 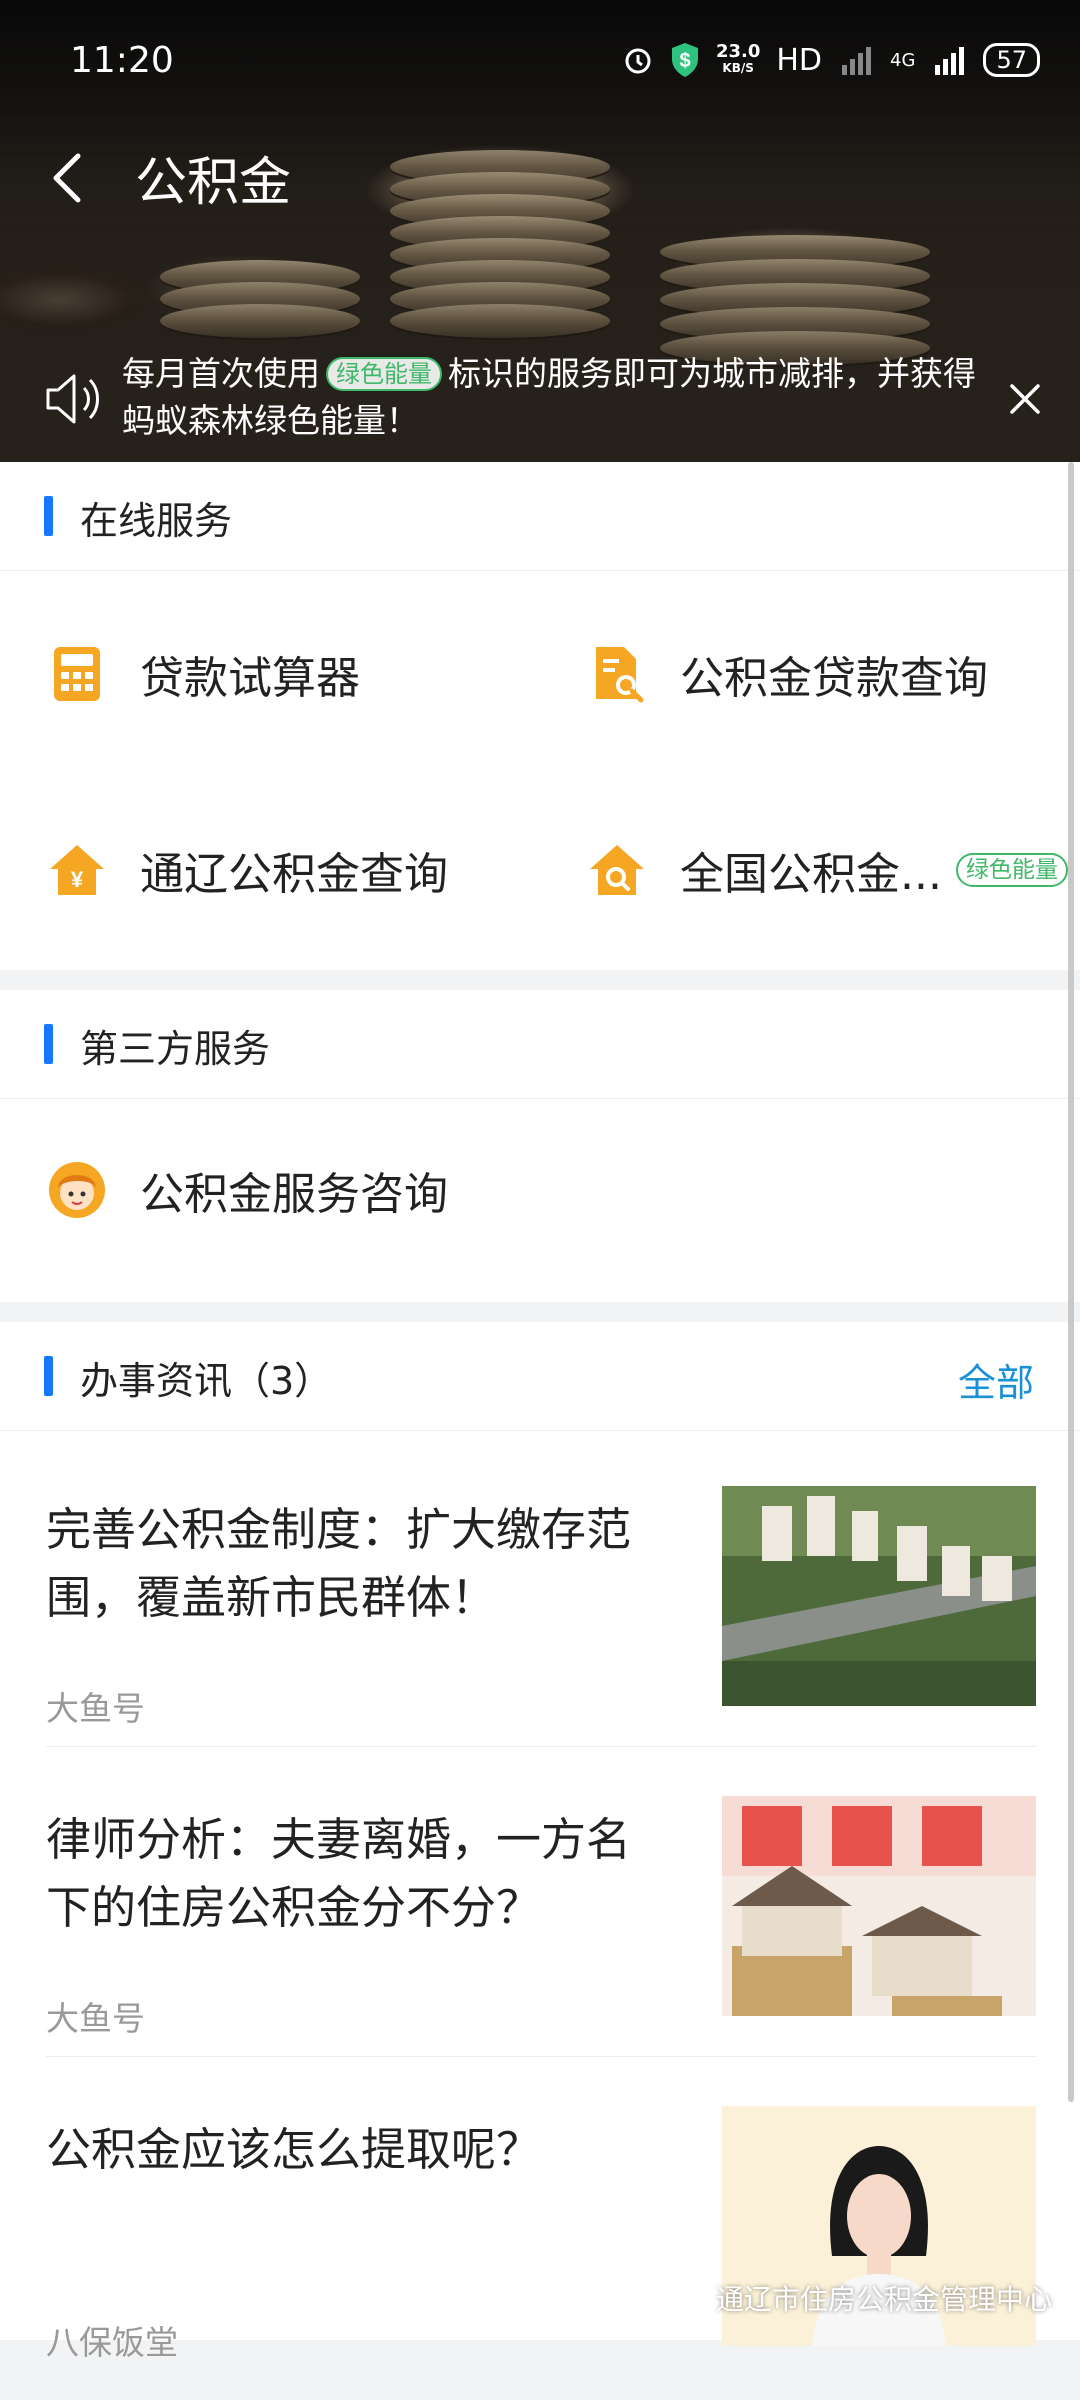 What do you see at coordinates (77, 674) in the screenshot?
I see `calculator-icon` at bounding box center [77, 674].